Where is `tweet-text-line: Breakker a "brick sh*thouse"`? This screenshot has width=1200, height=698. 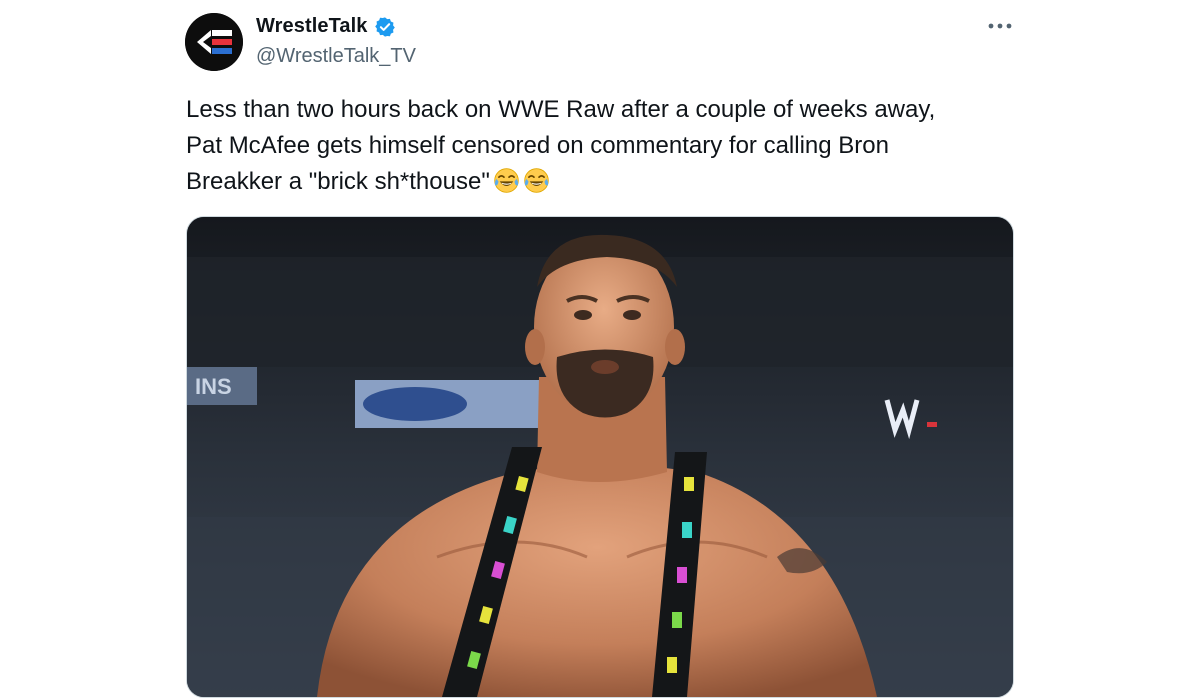
tweet-text-line: Breakker a "brick sh*thouse" is located at coordinates (601, 182).